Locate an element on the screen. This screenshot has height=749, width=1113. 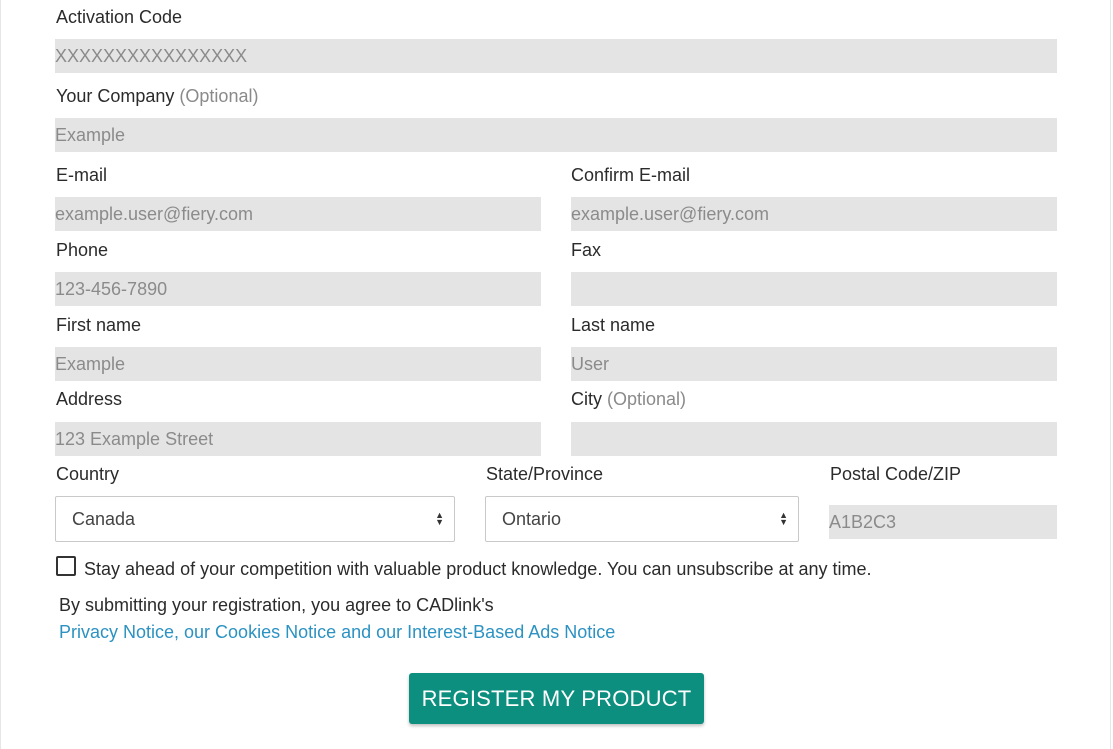
confirm-email-input: example.user@fiery.com is located at coordinates (814, 214).